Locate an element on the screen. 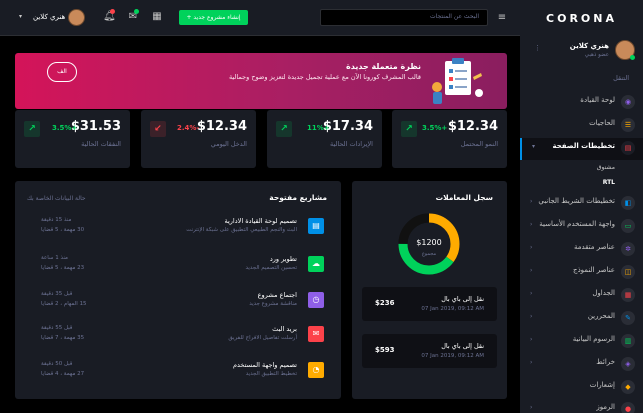 The width and height of the screenshot is (643, 413). menu-icon: ≡ is located at coordinates (502, 18).